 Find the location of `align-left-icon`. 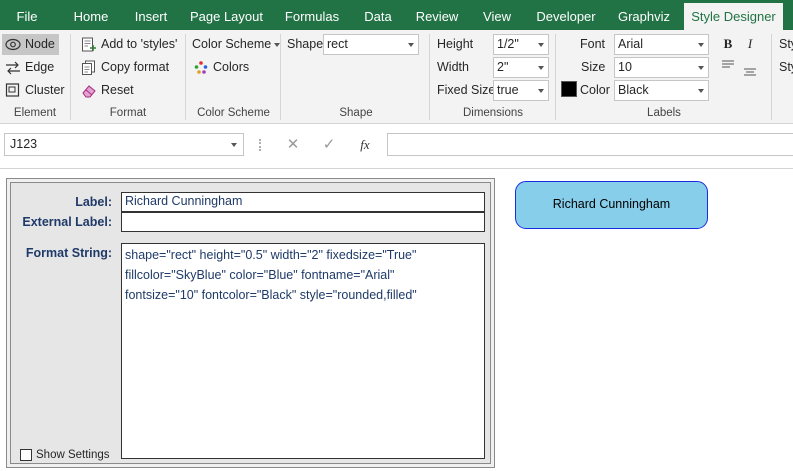

align-left-icon is located at coordinates (728, 64).